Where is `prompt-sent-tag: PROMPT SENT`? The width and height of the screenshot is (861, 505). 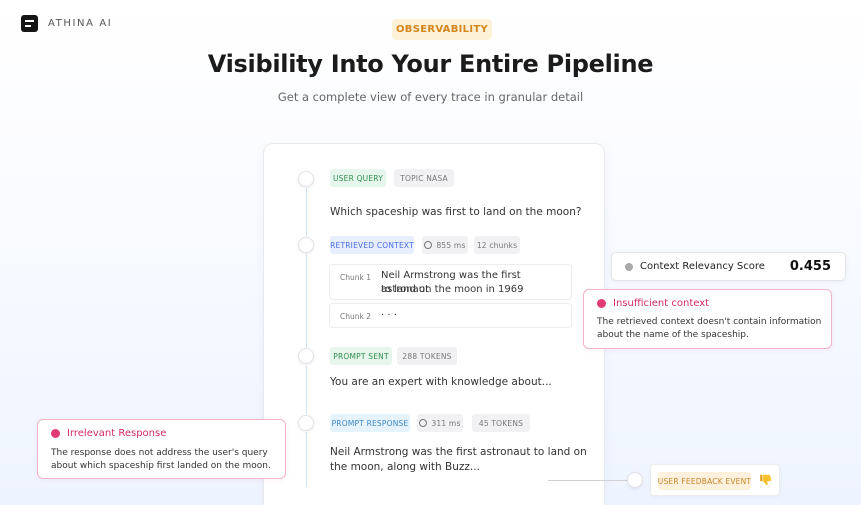
prompt-sent-tag: PROMPT SENT is located at coordinates (361, 356).